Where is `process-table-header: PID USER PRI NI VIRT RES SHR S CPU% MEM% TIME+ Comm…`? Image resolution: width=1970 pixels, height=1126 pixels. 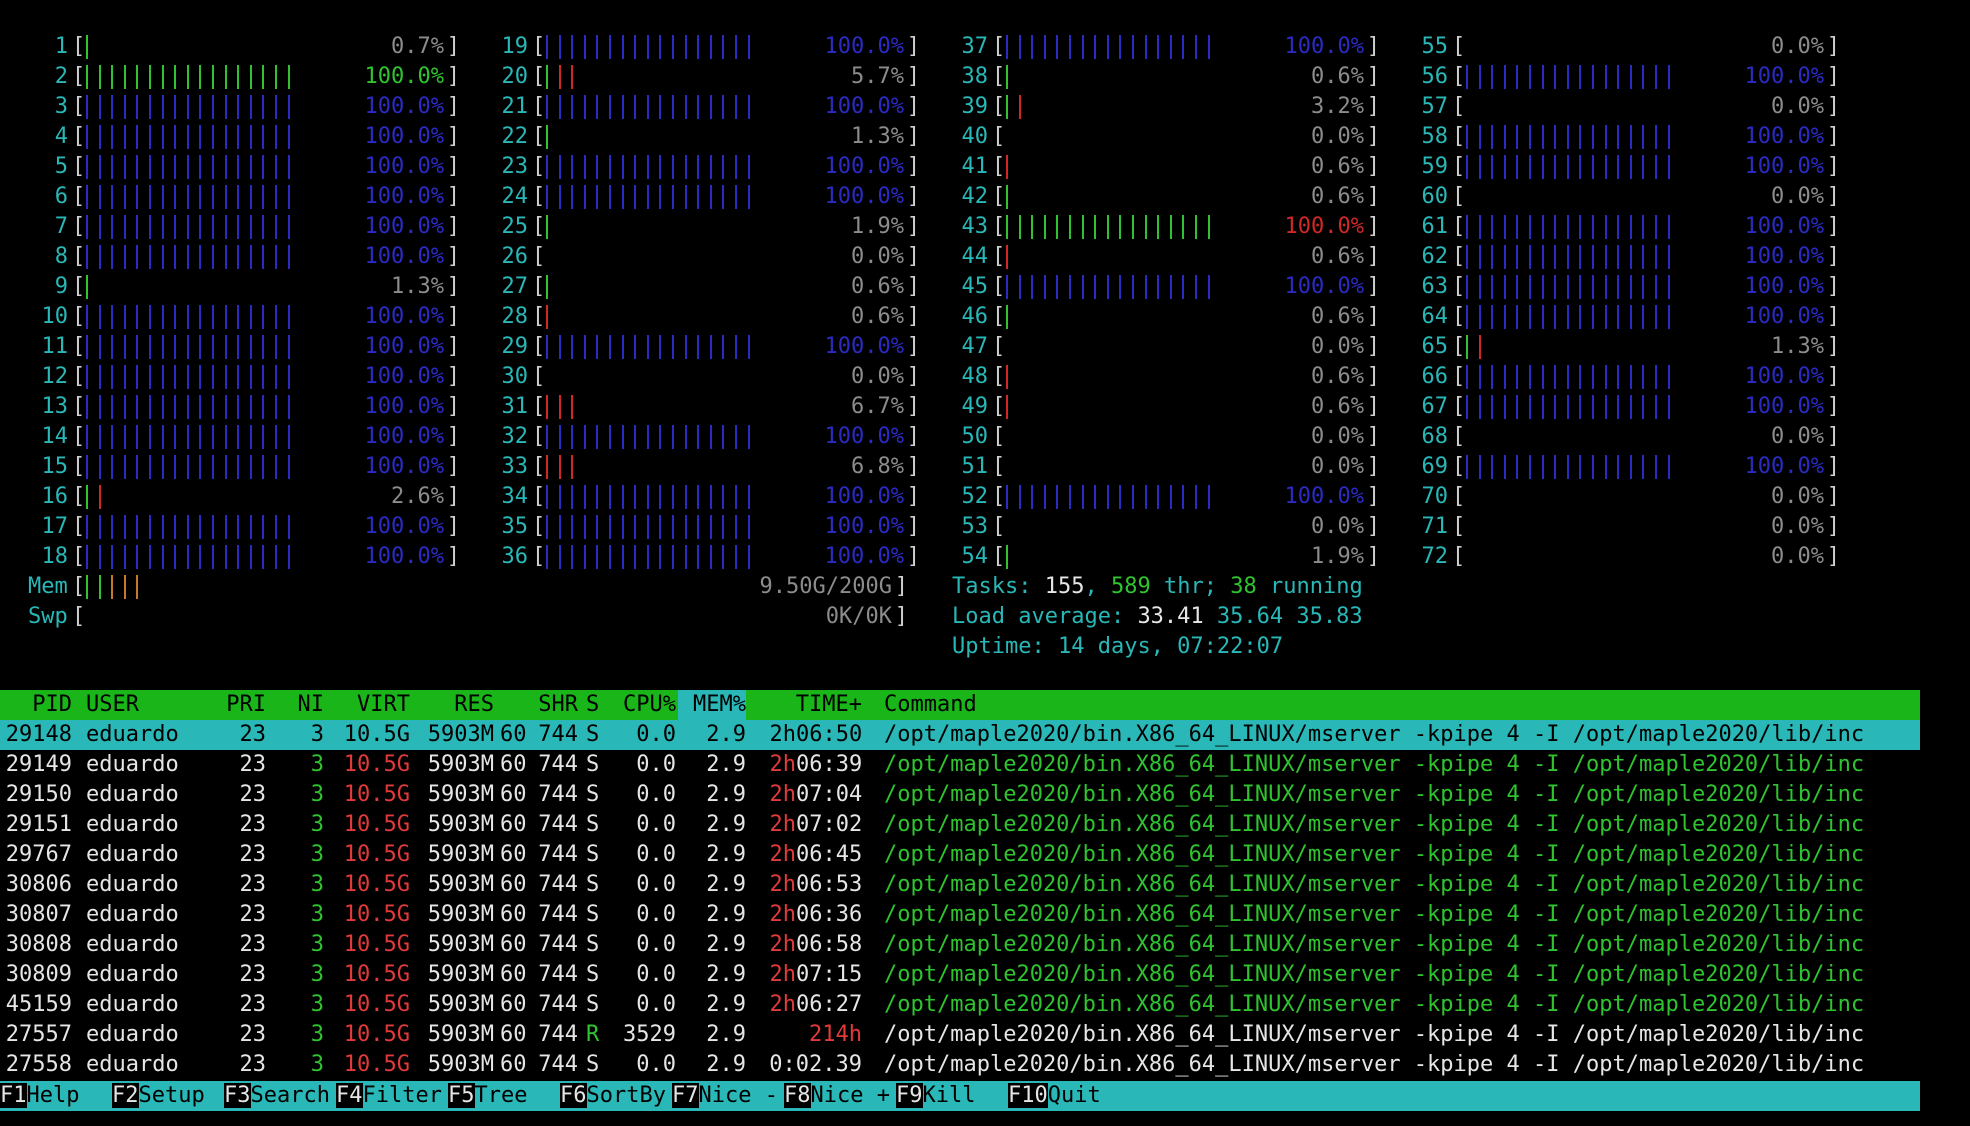 process-table-header: PID USER PRI NI VIRT RES SHR S CPU% MEM% TIME+ Comm… is located at coordinates (960, 705).